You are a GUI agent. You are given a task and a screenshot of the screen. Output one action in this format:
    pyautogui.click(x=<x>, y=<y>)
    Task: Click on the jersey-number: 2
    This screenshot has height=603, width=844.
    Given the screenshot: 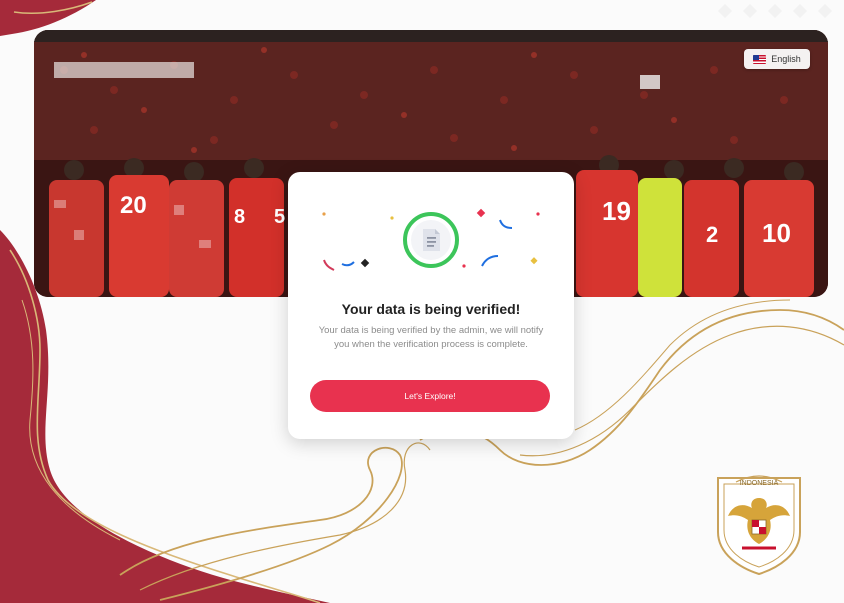 What is the action you would take?
    pyautogui.click(x=712, y=234)
    